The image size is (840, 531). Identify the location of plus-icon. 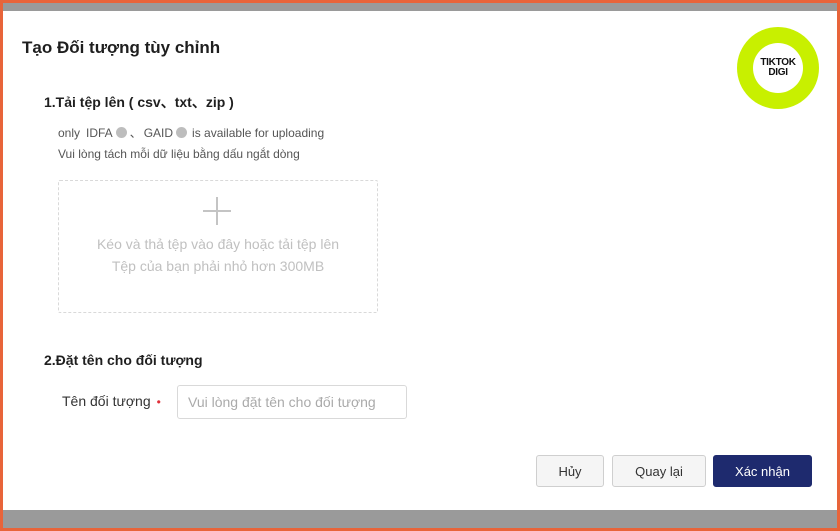
(217, 211).